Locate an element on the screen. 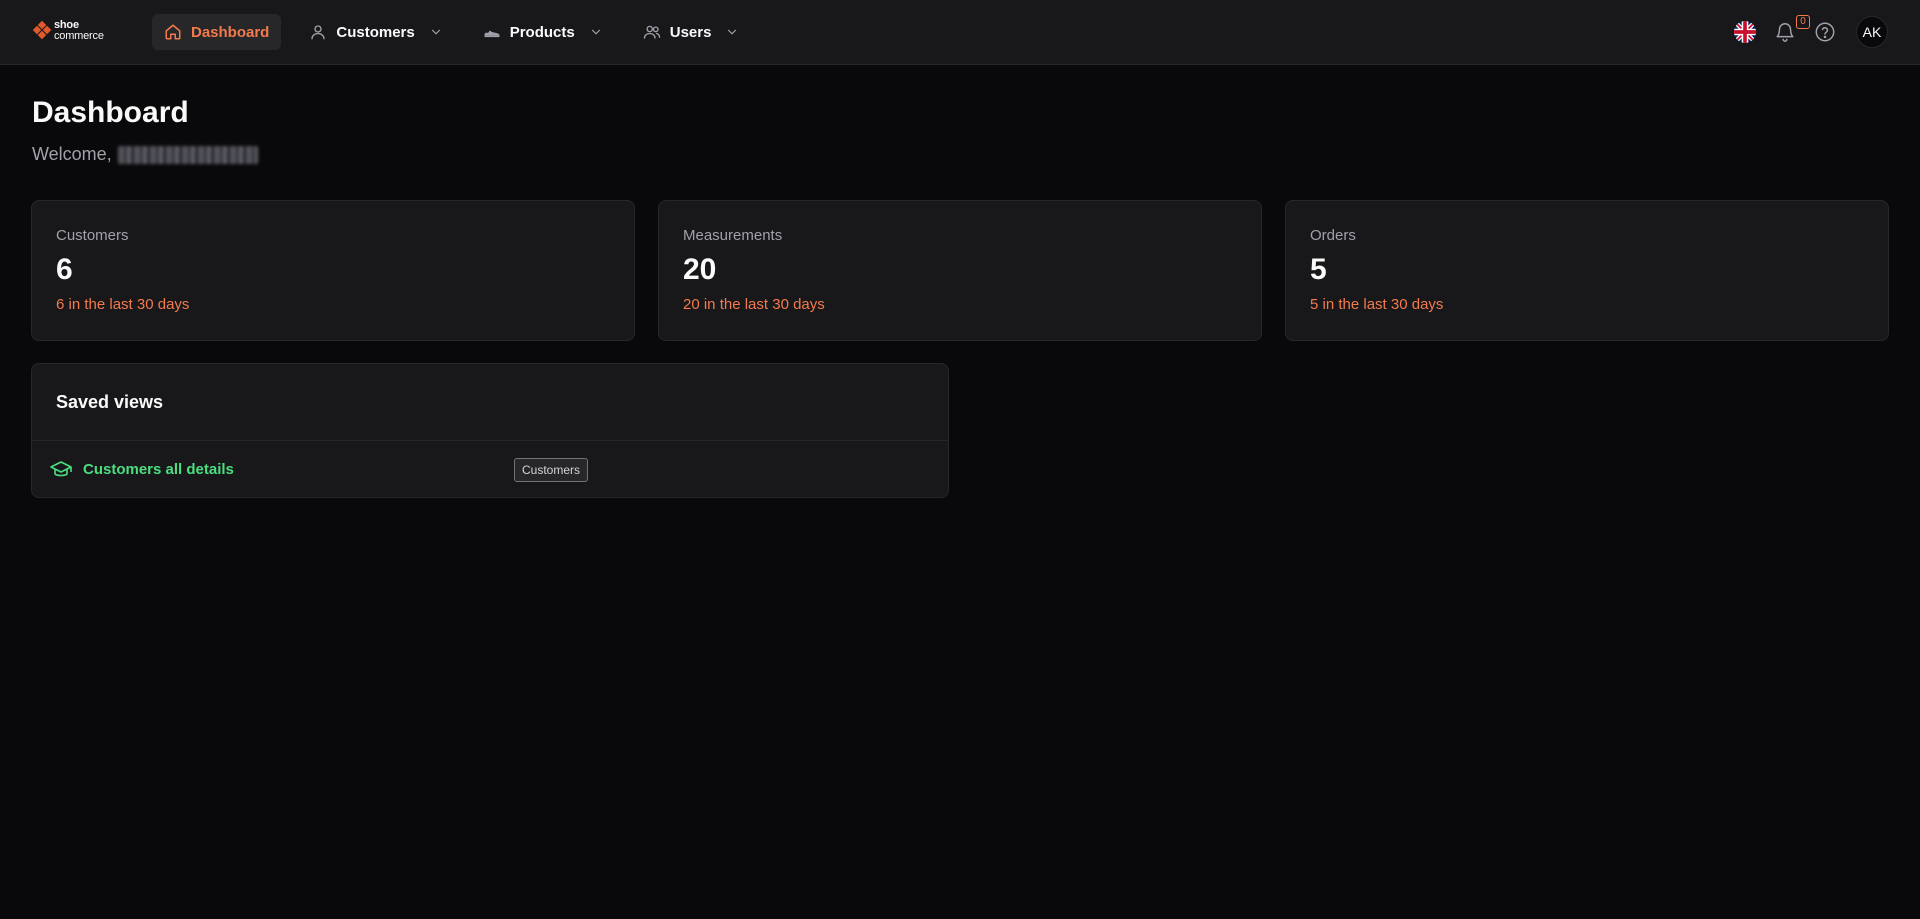 The image size is (1920, 919). nav-item-label: Users is located at coordinates (690, 32).